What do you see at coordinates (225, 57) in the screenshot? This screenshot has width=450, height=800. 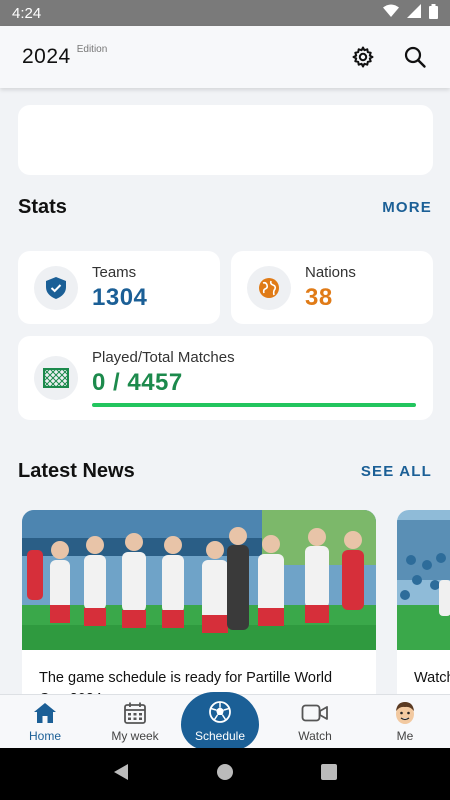 I see `app-bar: 2024 Edition` at bounding box center [225, 57].